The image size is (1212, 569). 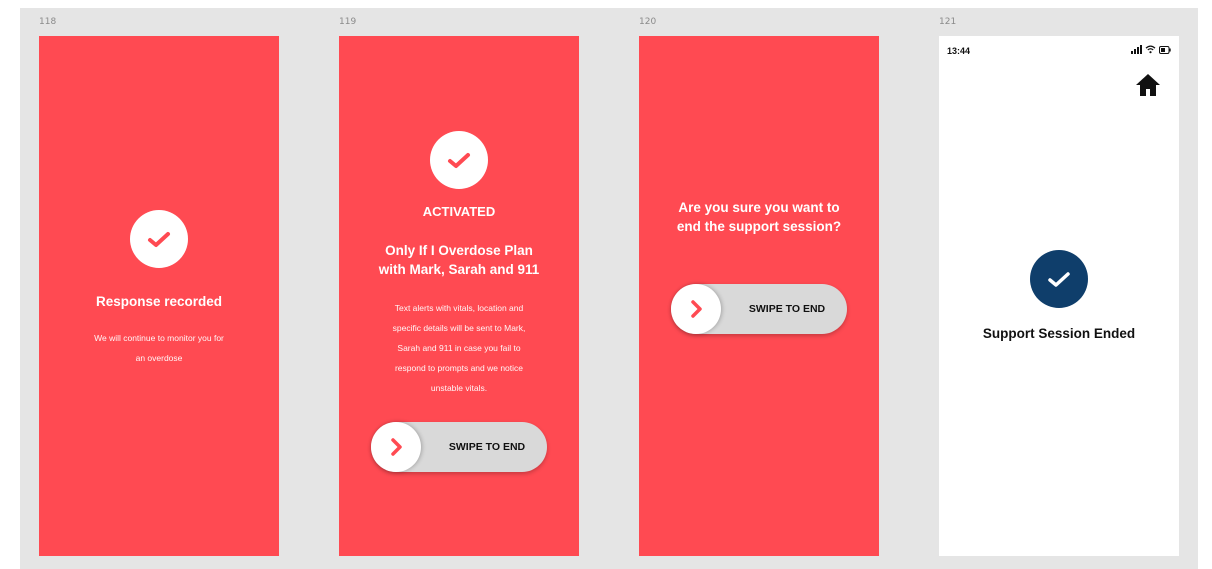 What do you see at coordinates (459, 388) in the screenshot?
I see `plan-body-line-5: unstable vitals.` at bounding box center [459, 388].